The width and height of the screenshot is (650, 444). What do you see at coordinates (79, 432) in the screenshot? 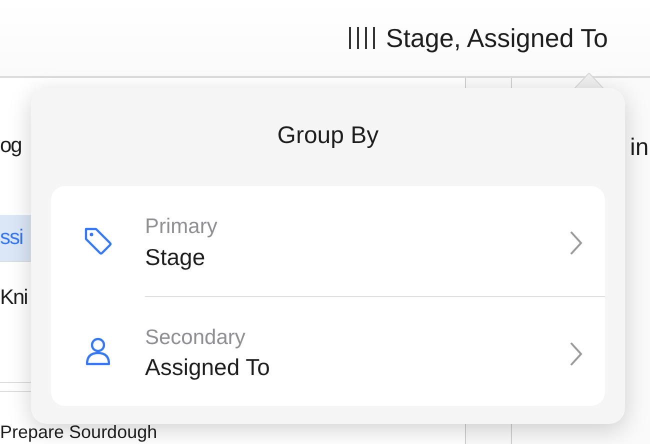
I see `list-item: Prepare Sourdough` at bounding box center [79, 432].